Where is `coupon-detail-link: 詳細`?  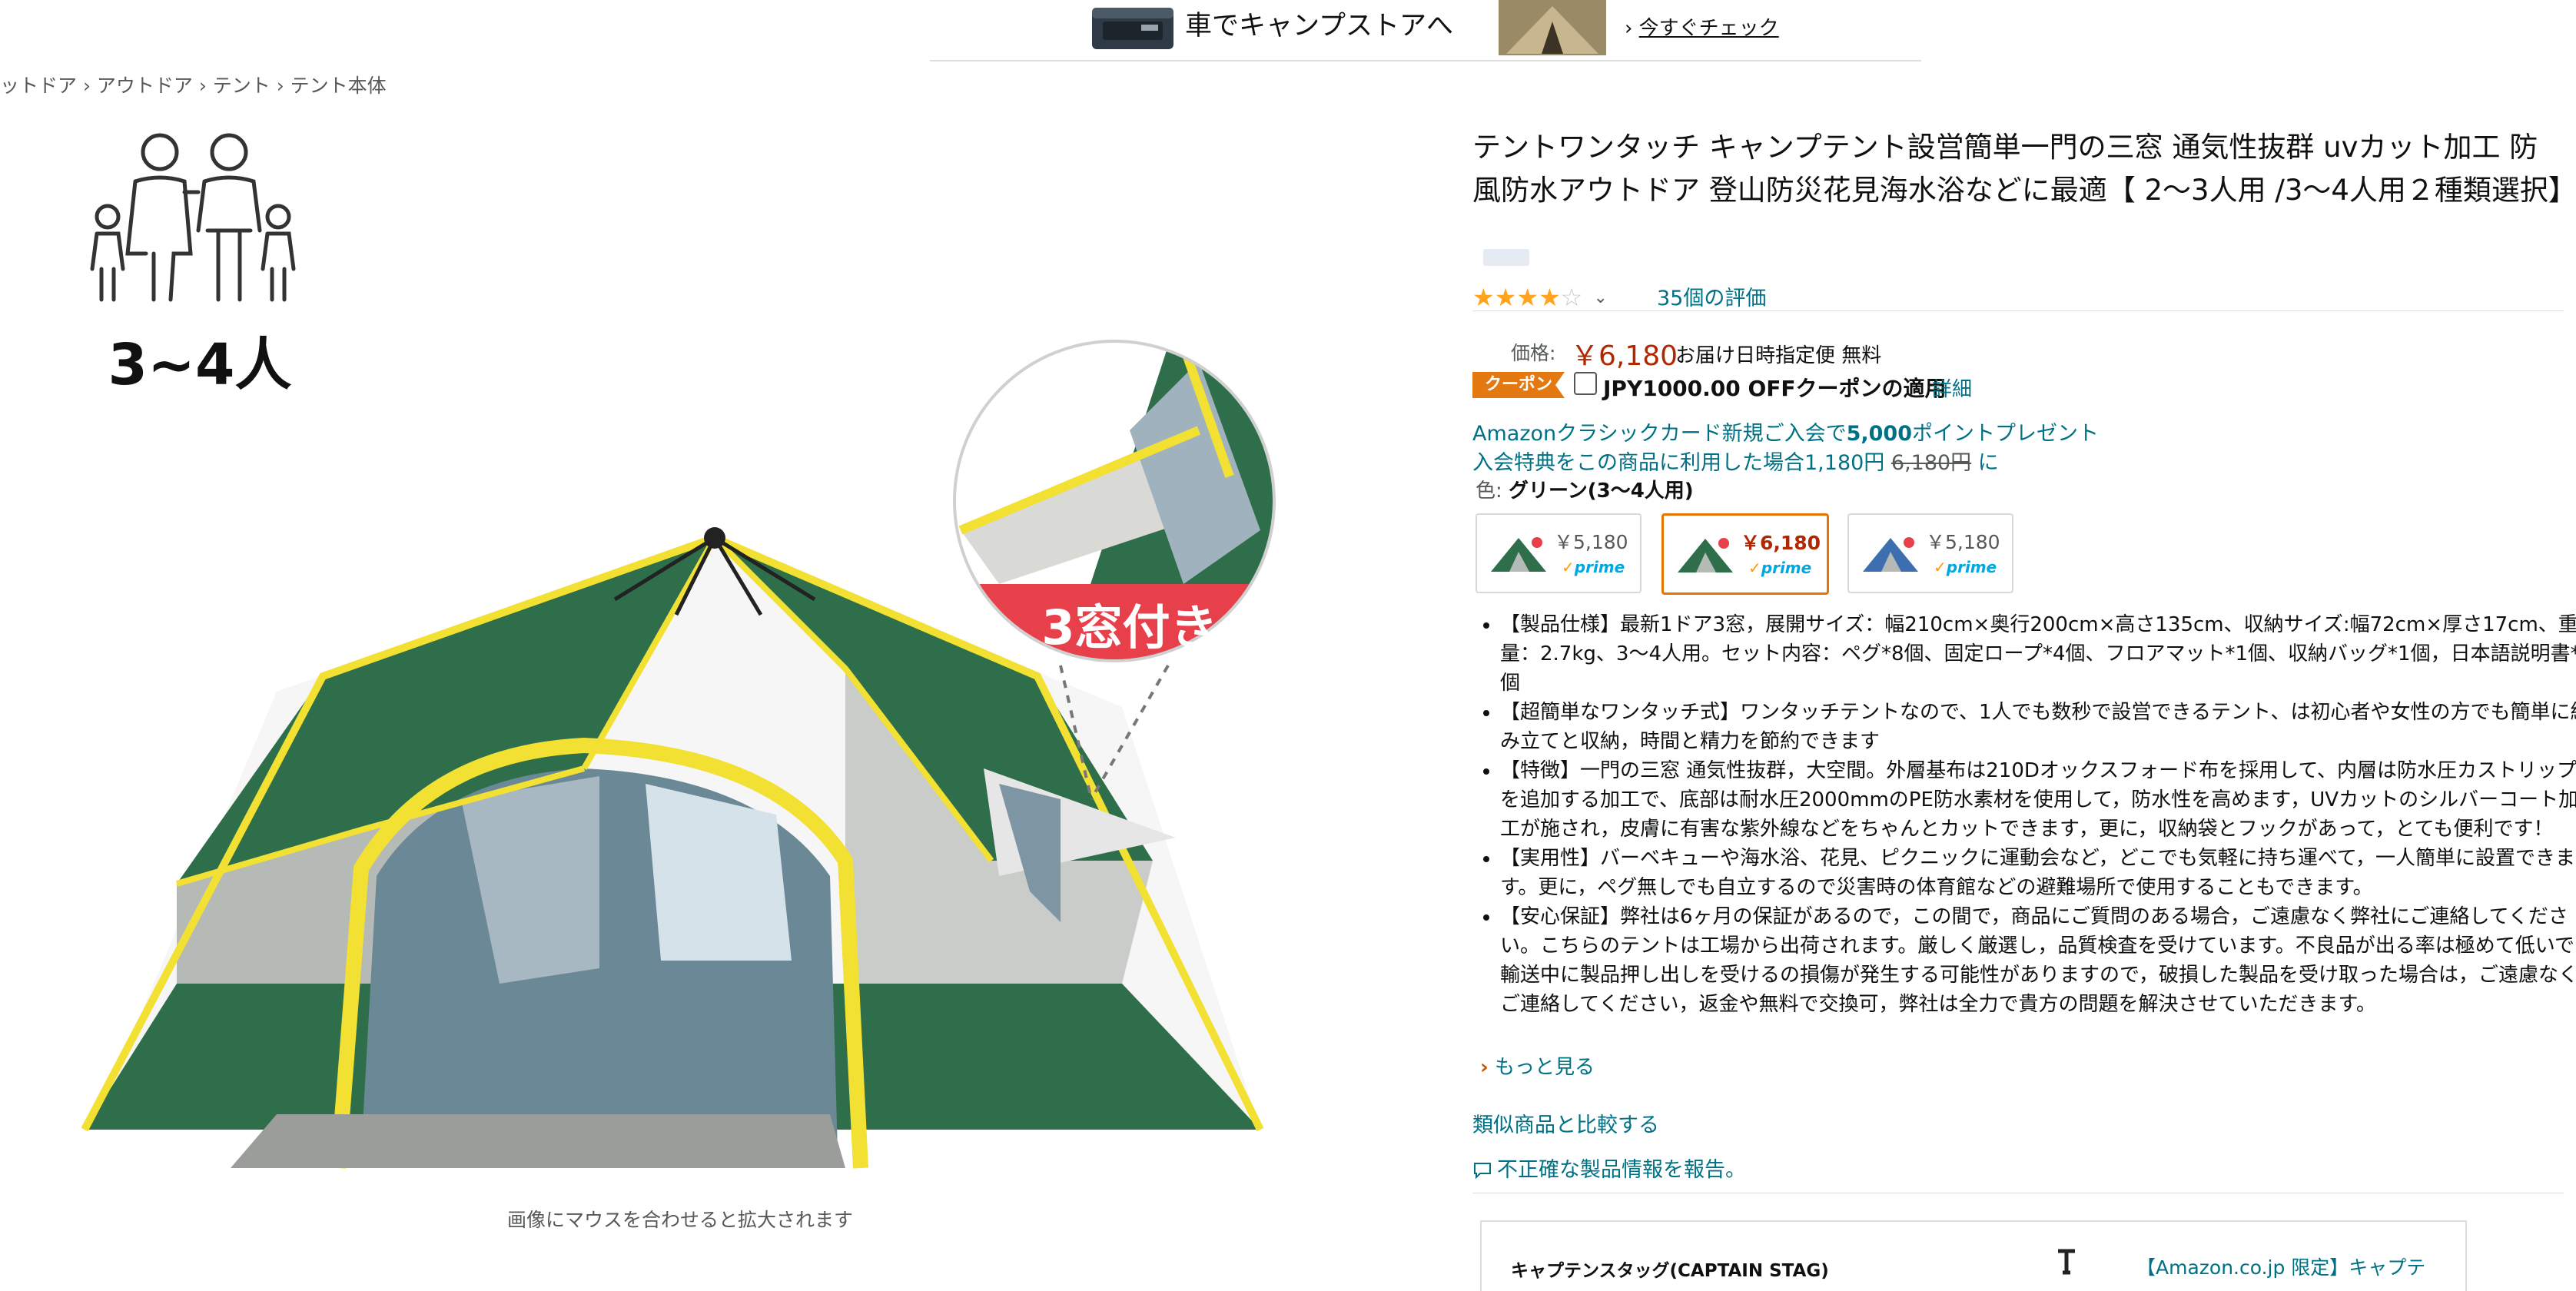 coupon-detail-link: 詳細 is located at coordinates (1952, 388).